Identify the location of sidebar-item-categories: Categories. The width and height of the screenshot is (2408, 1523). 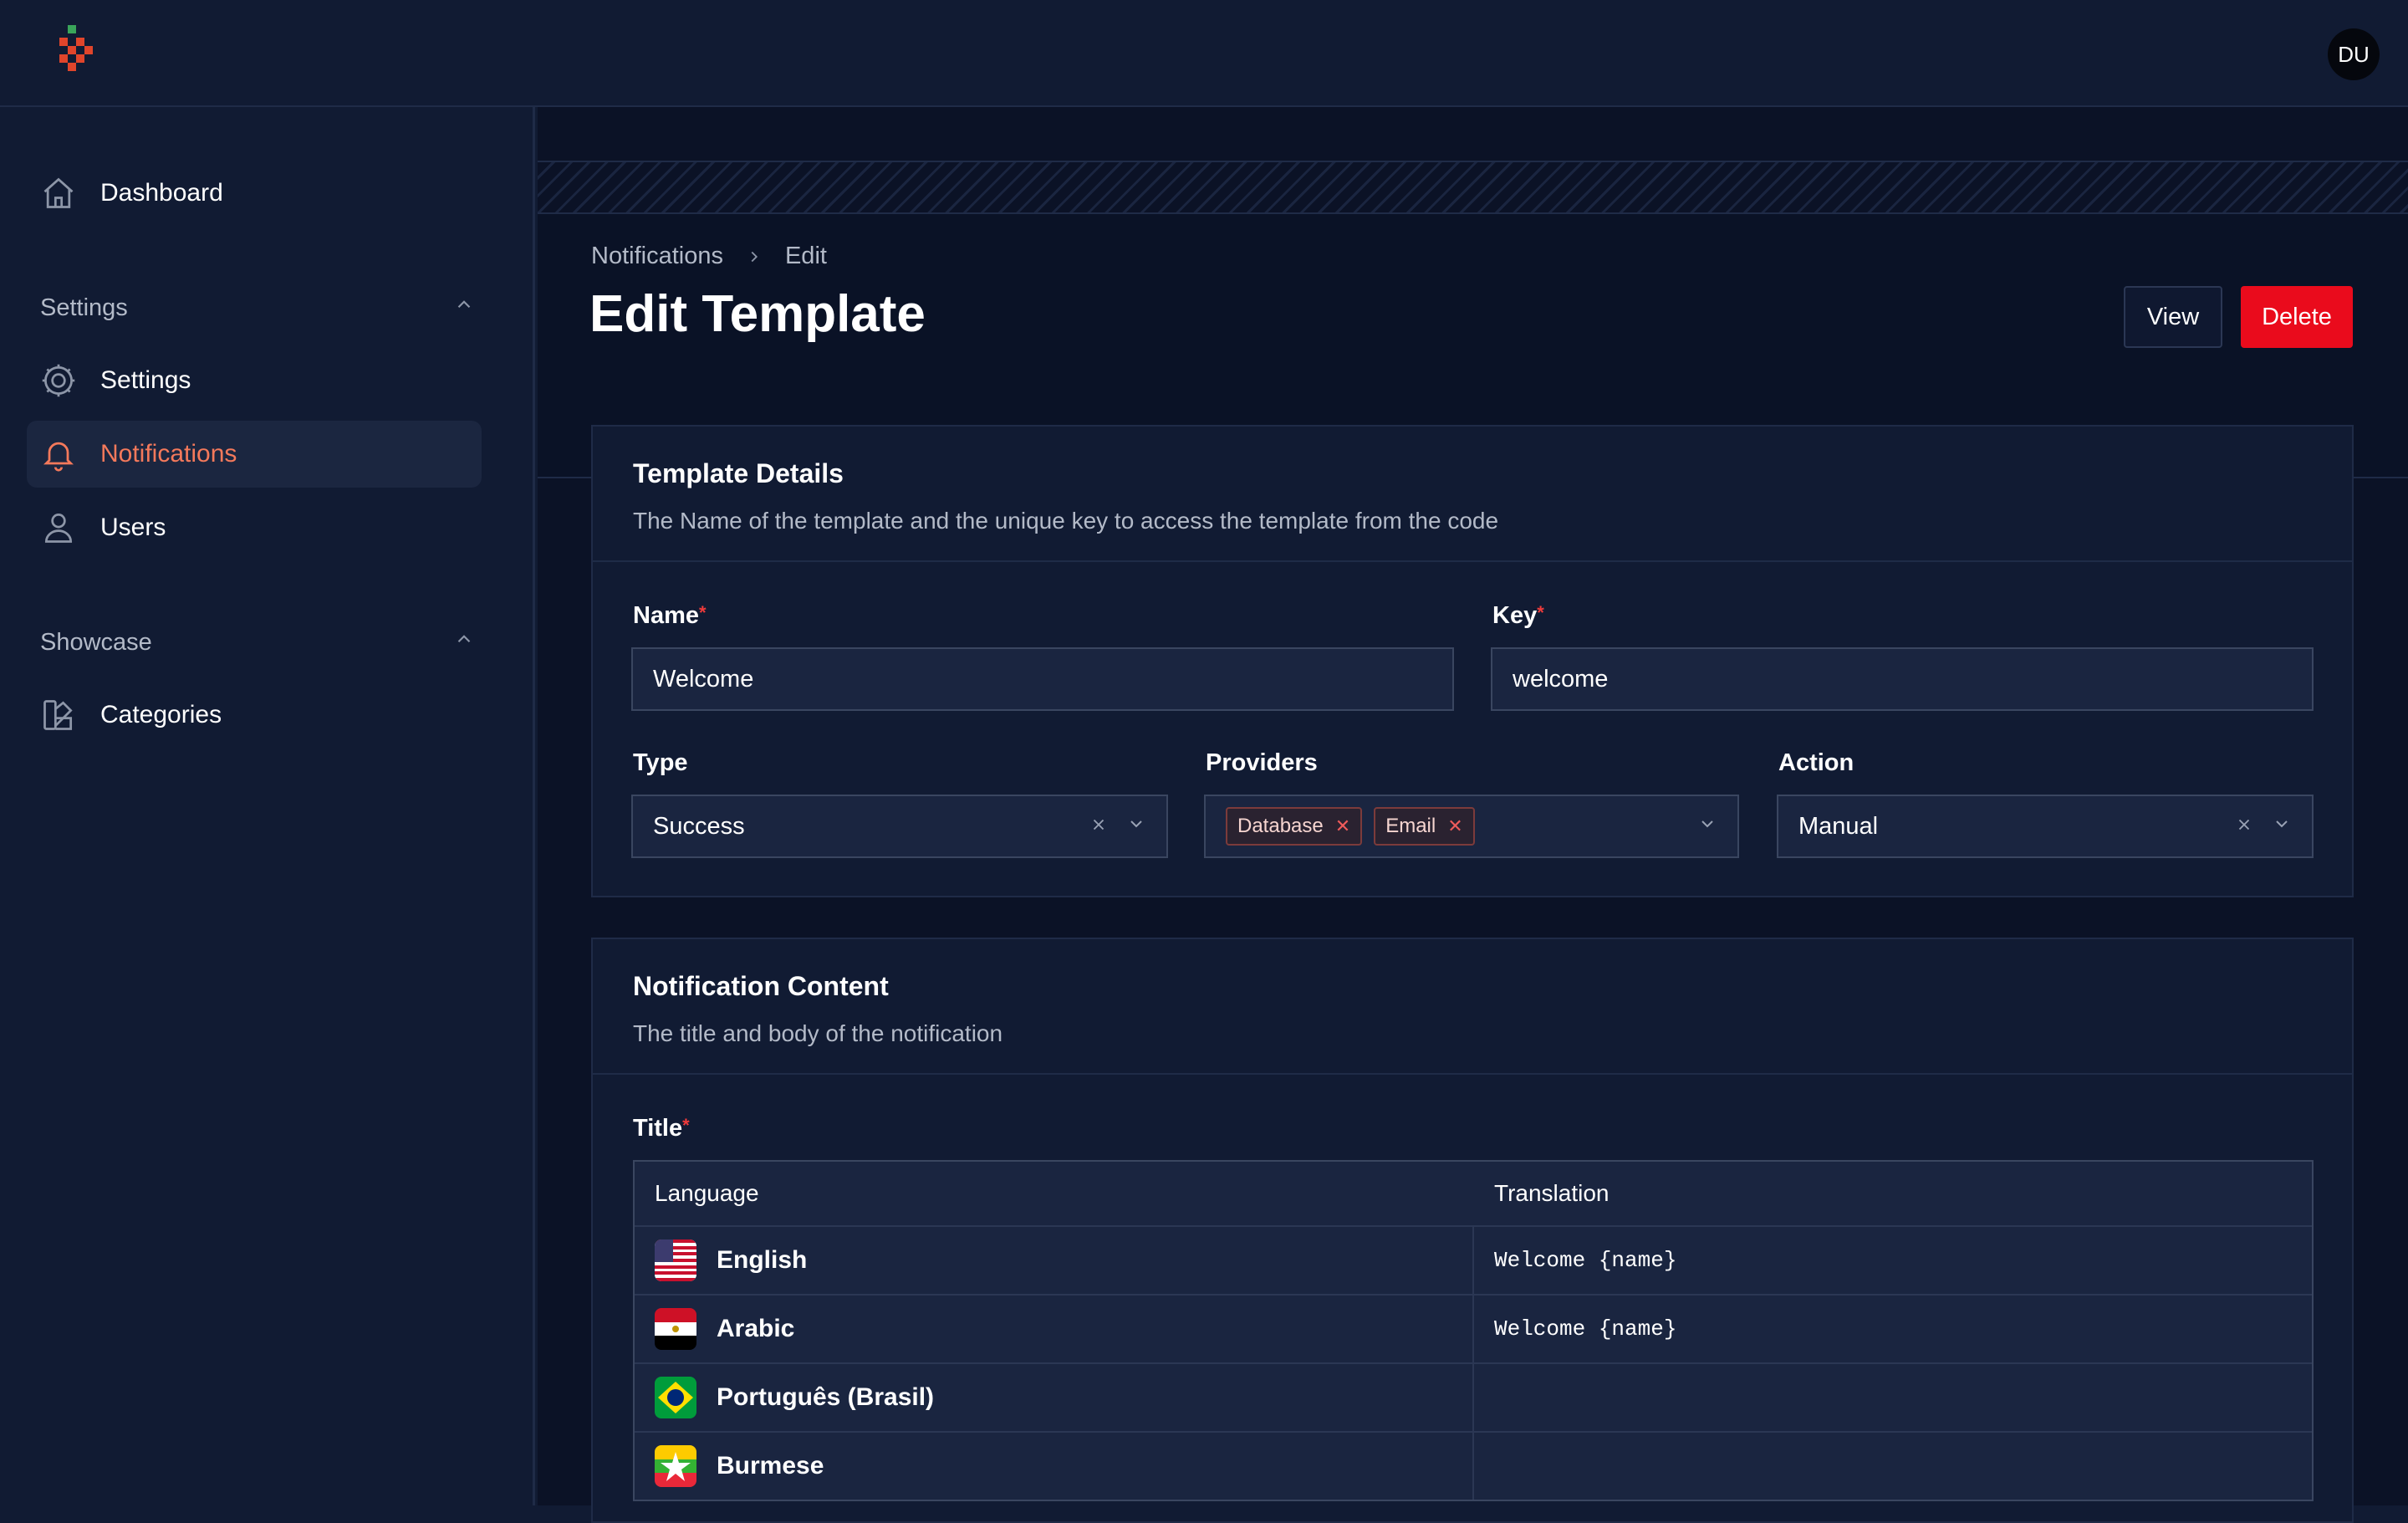
(255, 715).